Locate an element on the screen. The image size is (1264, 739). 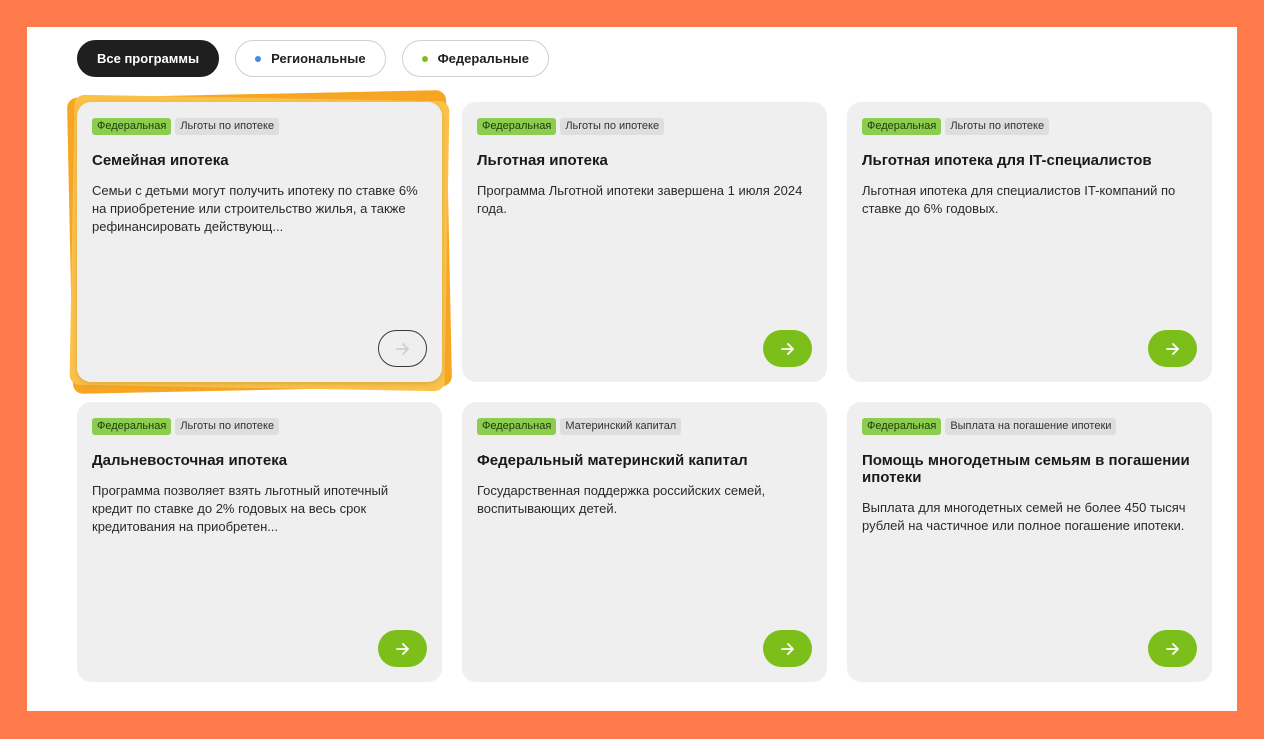
card-title: Льготная ипотека для IT-специалистов is located at coordinates (1007, 160).